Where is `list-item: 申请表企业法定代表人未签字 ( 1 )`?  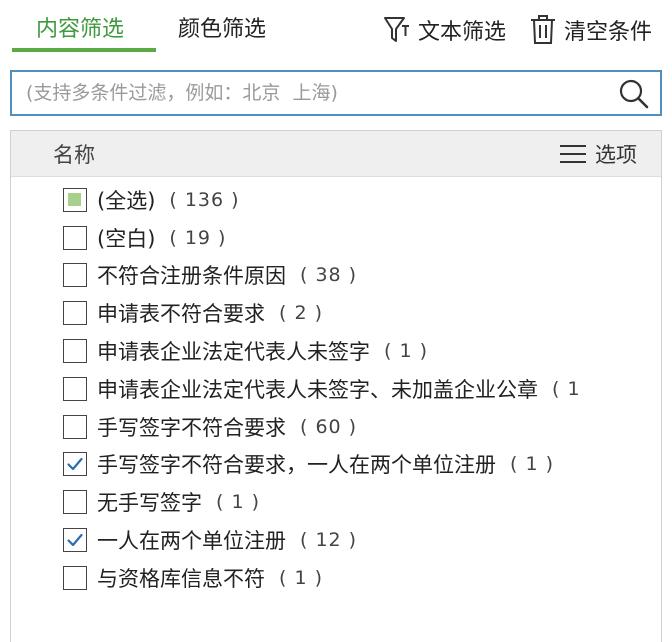
list-item: 申请表企业法定代表人未签字 ( 1 ) is located at coordinates (336, 351).